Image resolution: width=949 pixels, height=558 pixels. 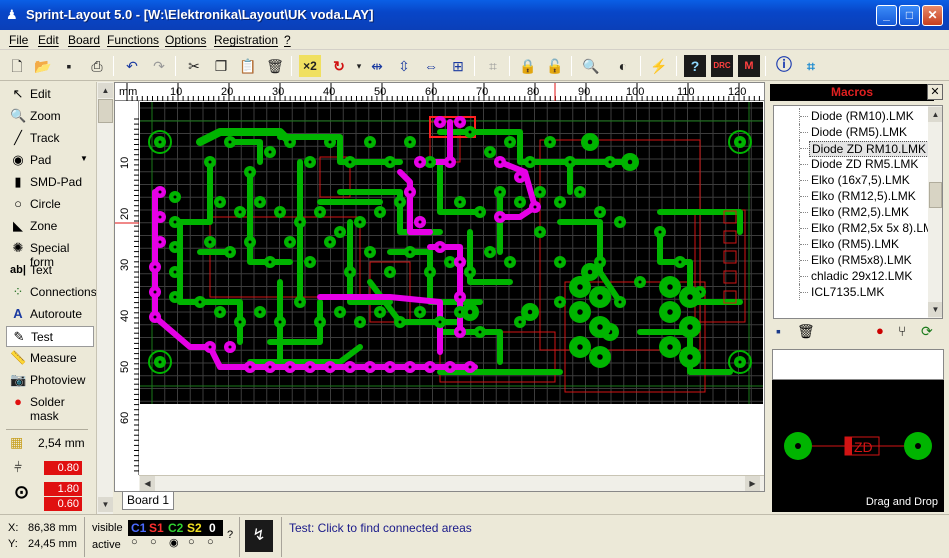 I want to click on mirror-macro-icon: ⑂, so click(x=902, y=331).